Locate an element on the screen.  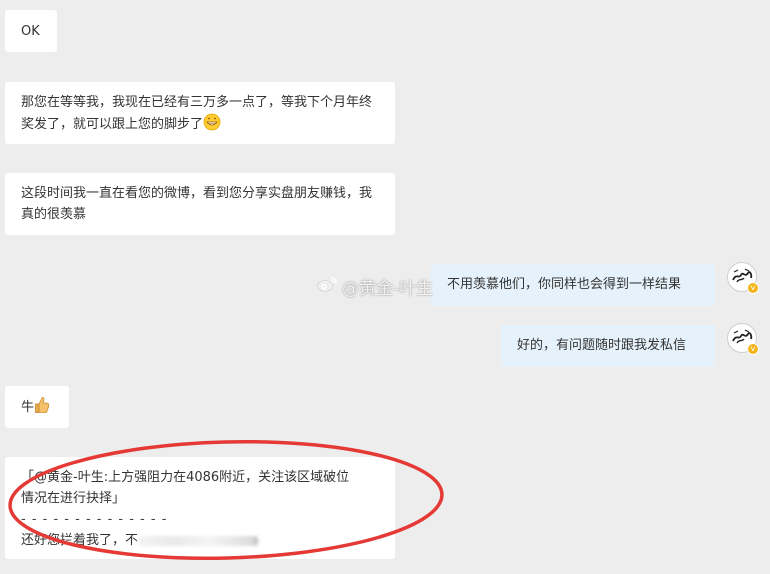
quote-text-line: 「@黄金-叶生:上方强阻力在4086附近，关注该区域破位 is located at coordinates (185, 477).